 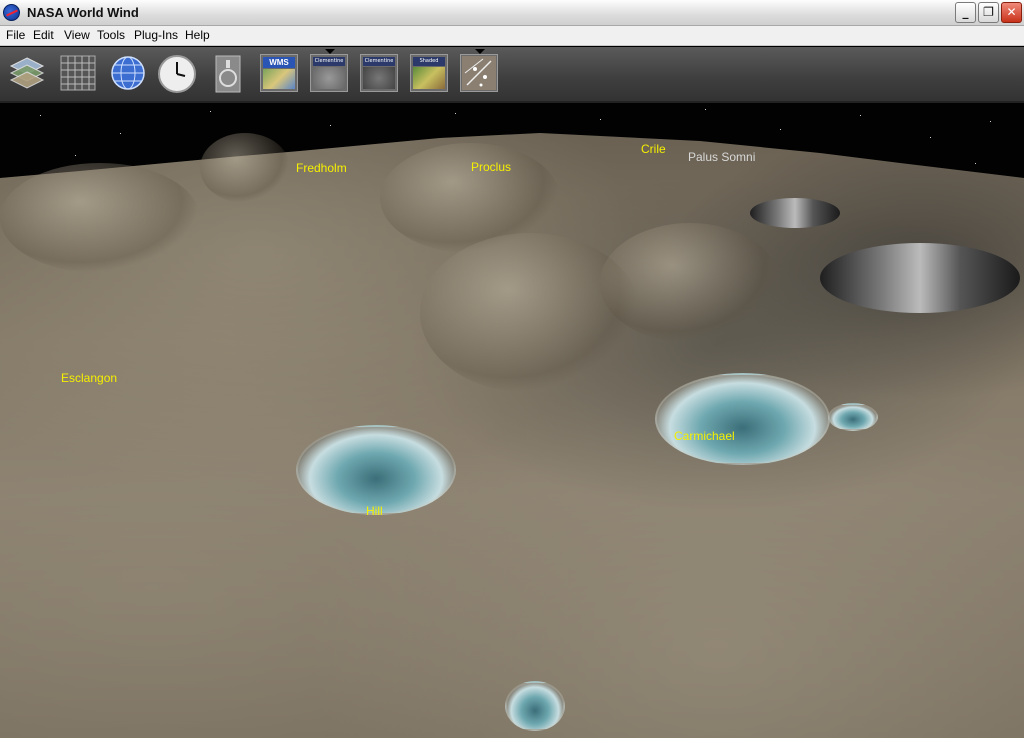 What do you see at coordinates (988, 12) in the screenshot?
I see `maximize-button: ❐` at bounding box center [988, 12].